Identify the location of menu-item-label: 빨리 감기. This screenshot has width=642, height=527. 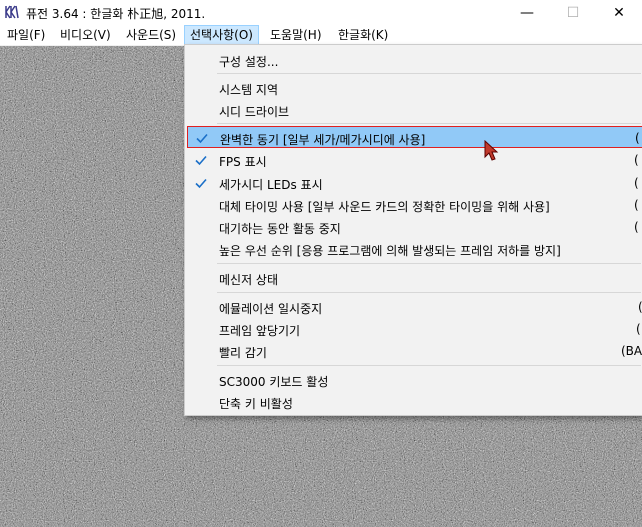
(243, 353).